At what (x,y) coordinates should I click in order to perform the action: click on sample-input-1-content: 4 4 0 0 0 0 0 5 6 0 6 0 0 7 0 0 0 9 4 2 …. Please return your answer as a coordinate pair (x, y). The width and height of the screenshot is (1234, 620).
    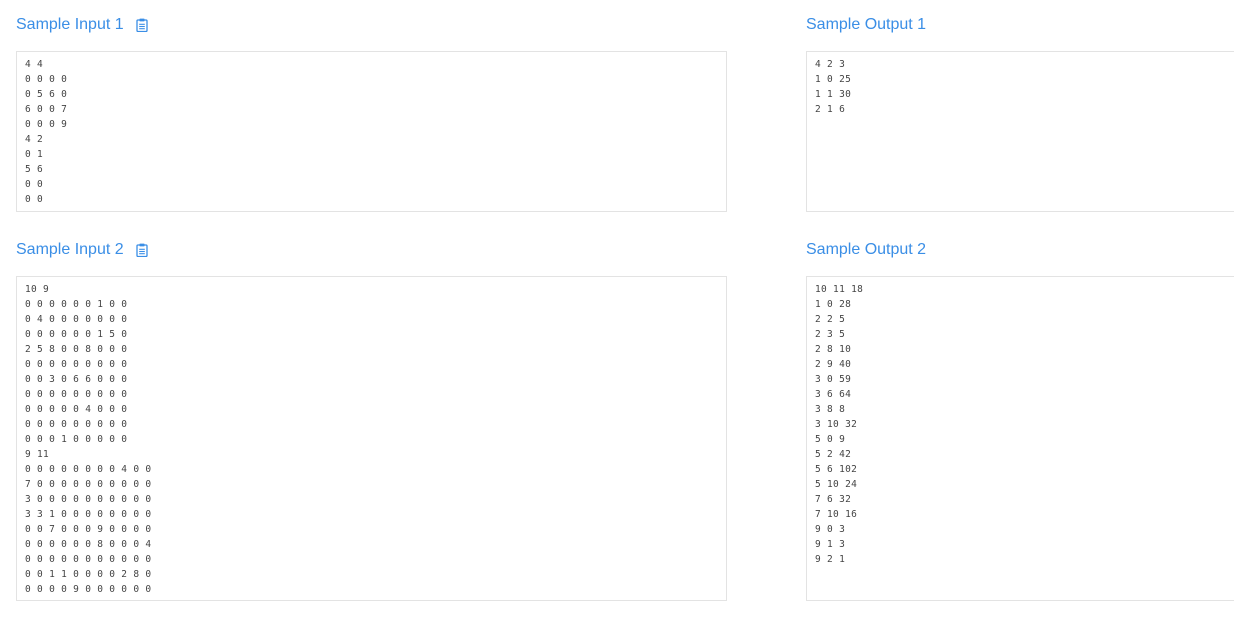
    Looking at the image, I should click on (46, 132).